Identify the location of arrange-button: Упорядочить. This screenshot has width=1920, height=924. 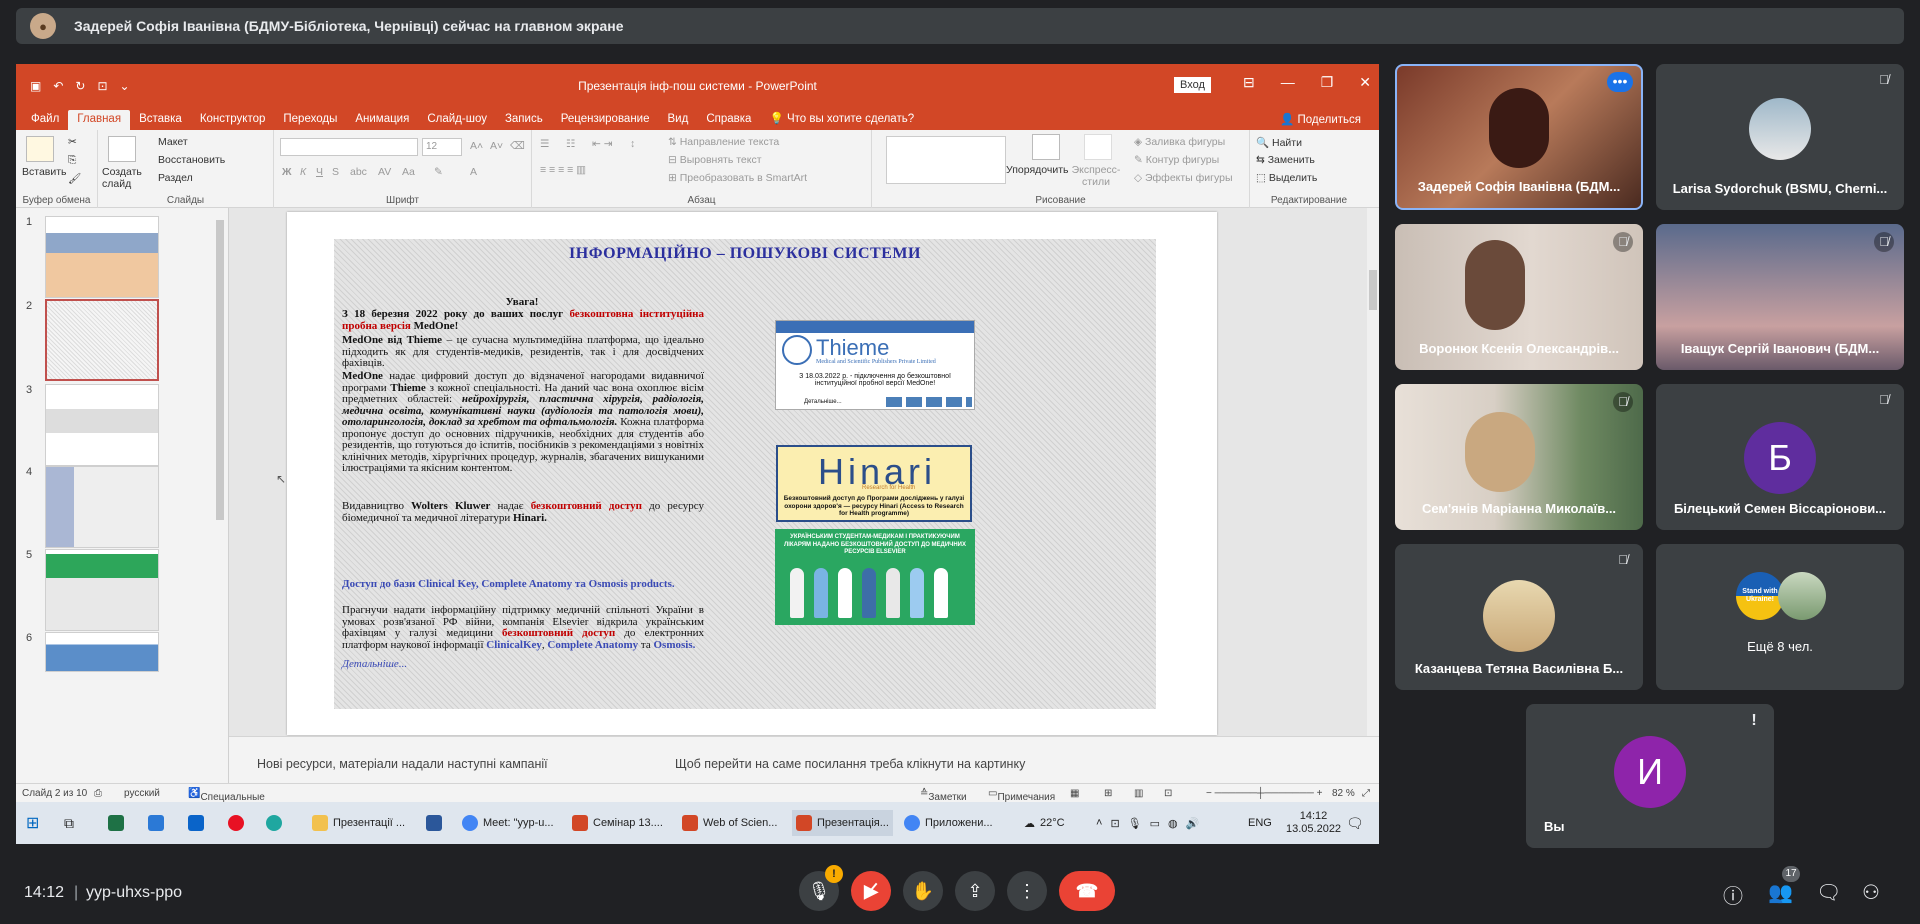
(1037, 170).